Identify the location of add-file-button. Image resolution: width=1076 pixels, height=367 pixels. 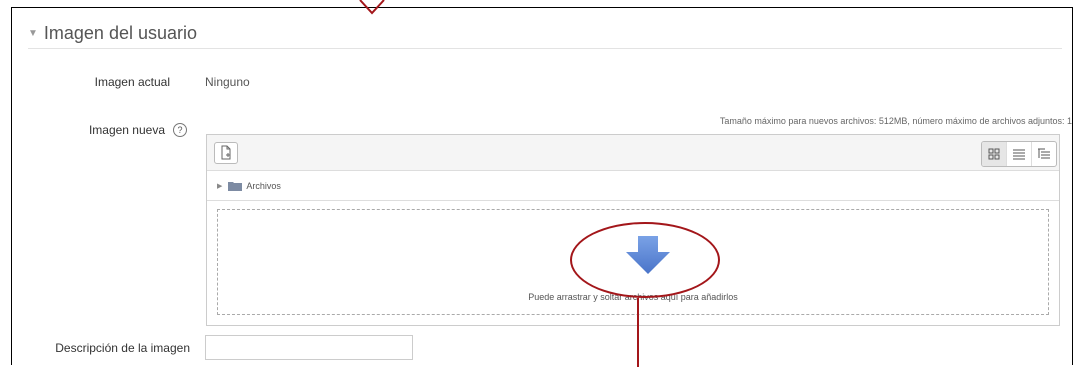
(226, 153).